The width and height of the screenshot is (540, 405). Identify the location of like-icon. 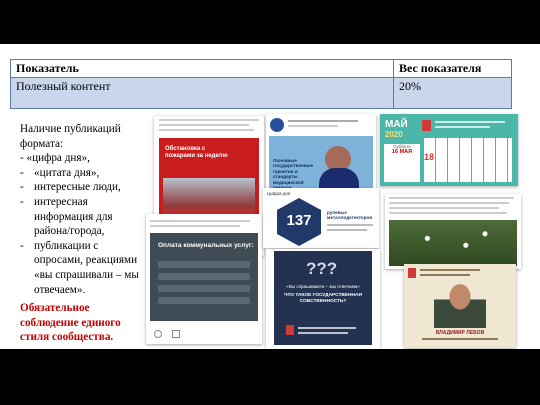
(158, 334).